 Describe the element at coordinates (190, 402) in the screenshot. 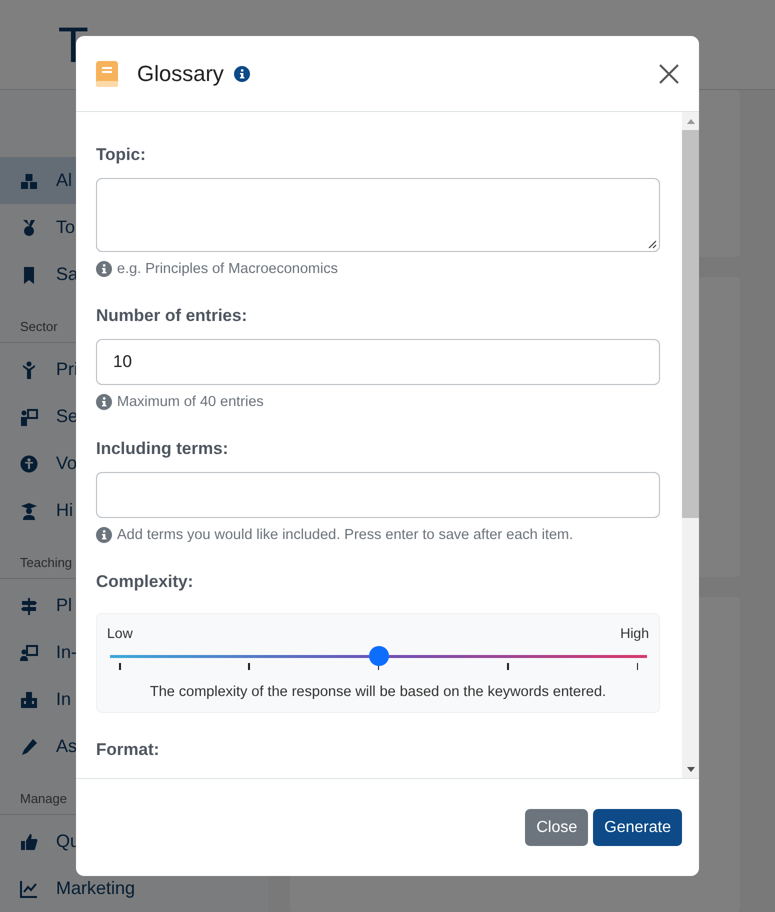

I see `hint-text: Maximum of 40 entries` at that location.